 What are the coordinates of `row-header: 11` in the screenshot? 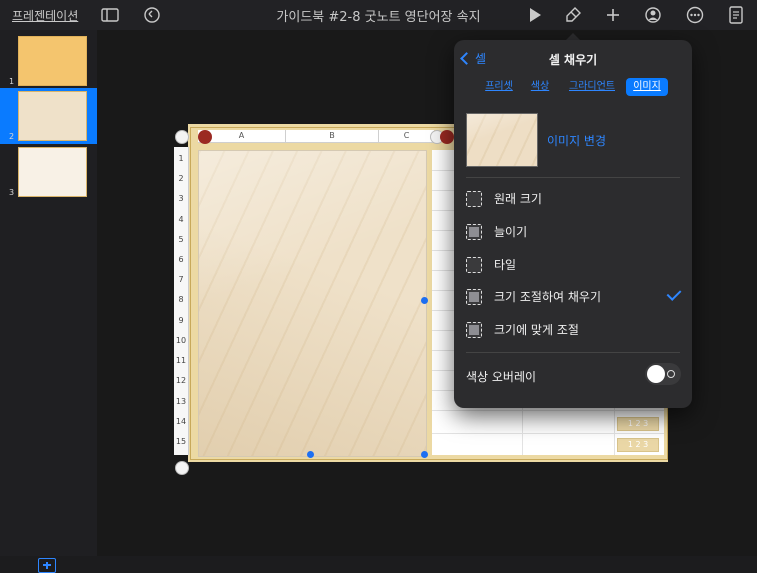 It's located at (181, 360).